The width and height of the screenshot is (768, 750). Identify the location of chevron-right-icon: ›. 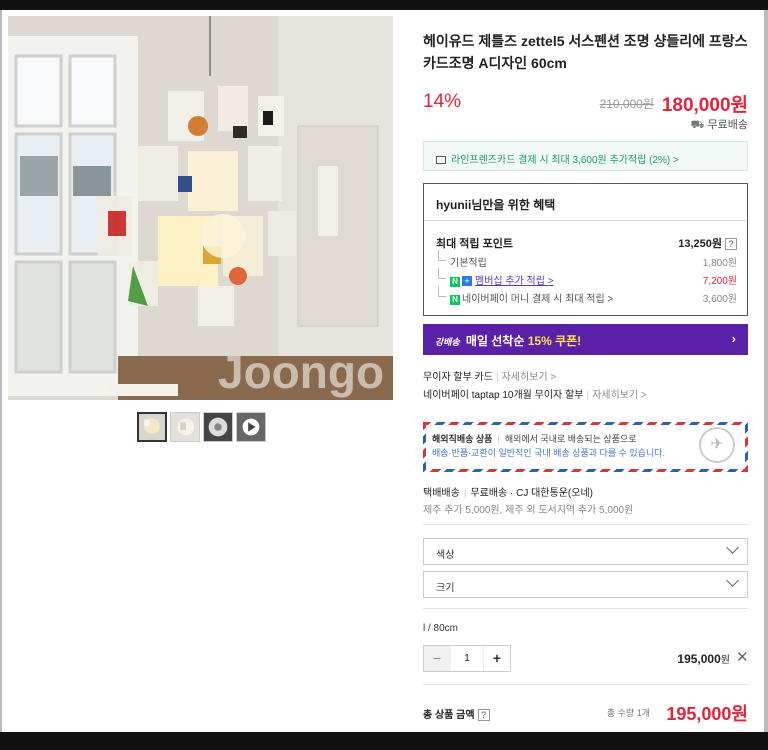
(733, 338).